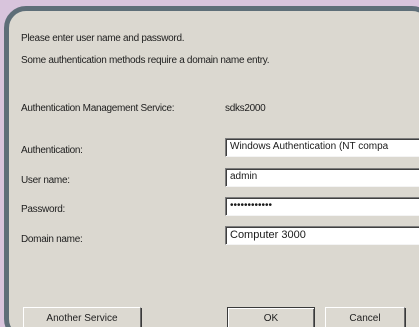 This screenshot has width=419, height=327. Describe the element at coordinates (82, 317) in the screenshot. I see `another-service-button: Another Service` at that location.